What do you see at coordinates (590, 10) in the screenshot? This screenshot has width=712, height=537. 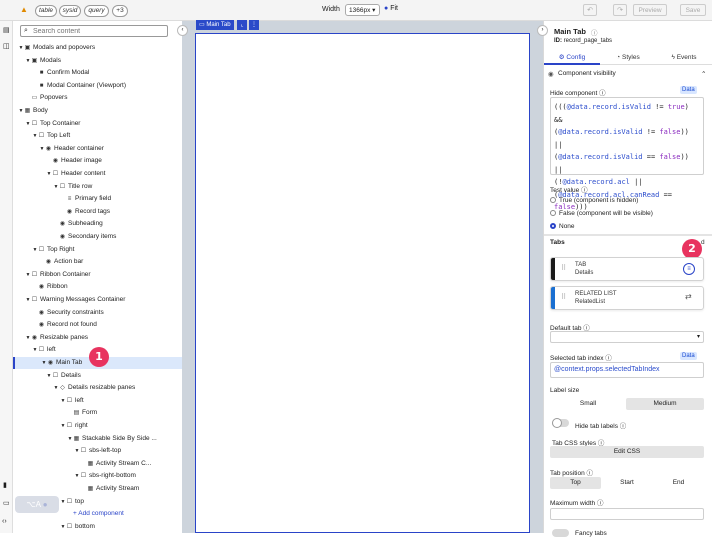 I see `undo-button: ↶` at bounding box center [590, 10].